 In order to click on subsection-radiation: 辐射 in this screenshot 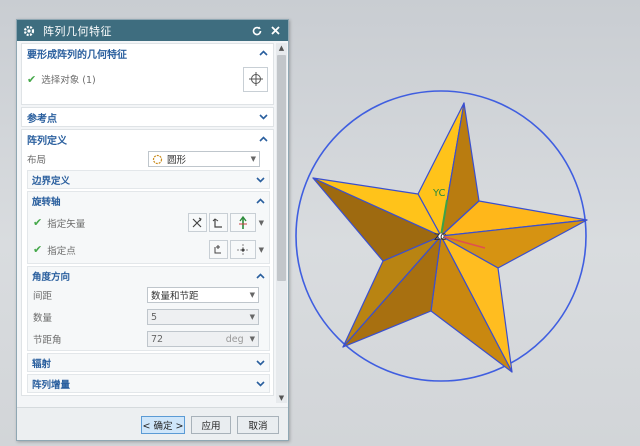, I will do `click(148, 362)`.